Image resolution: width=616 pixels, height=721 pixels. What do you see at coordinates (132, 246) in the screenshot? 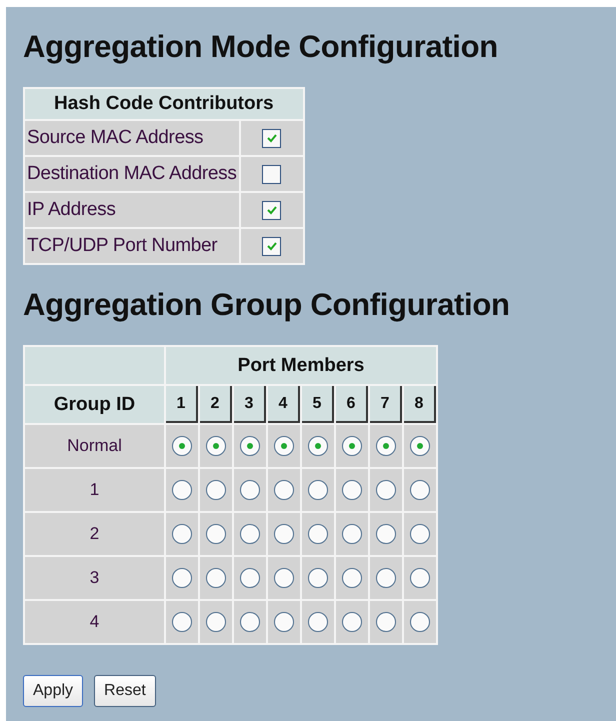
I see `table-cell: TCP/UDP Port Number` at bounding box center [132, 246].